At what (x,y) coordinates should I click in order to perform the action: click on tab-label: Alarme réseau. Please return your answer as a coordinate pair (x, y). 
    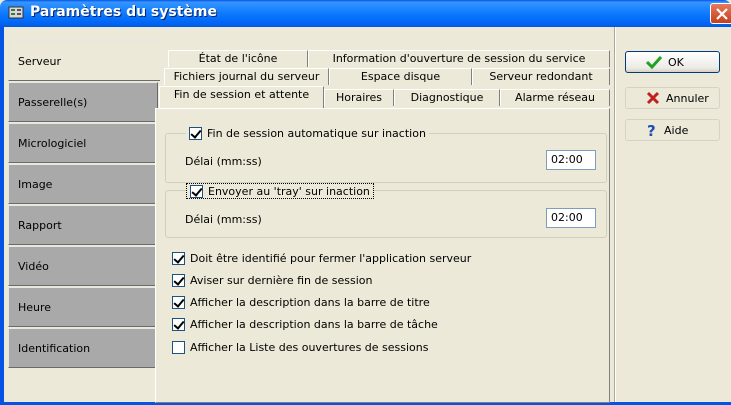
    Looking at the image, I should click on (555, 97).